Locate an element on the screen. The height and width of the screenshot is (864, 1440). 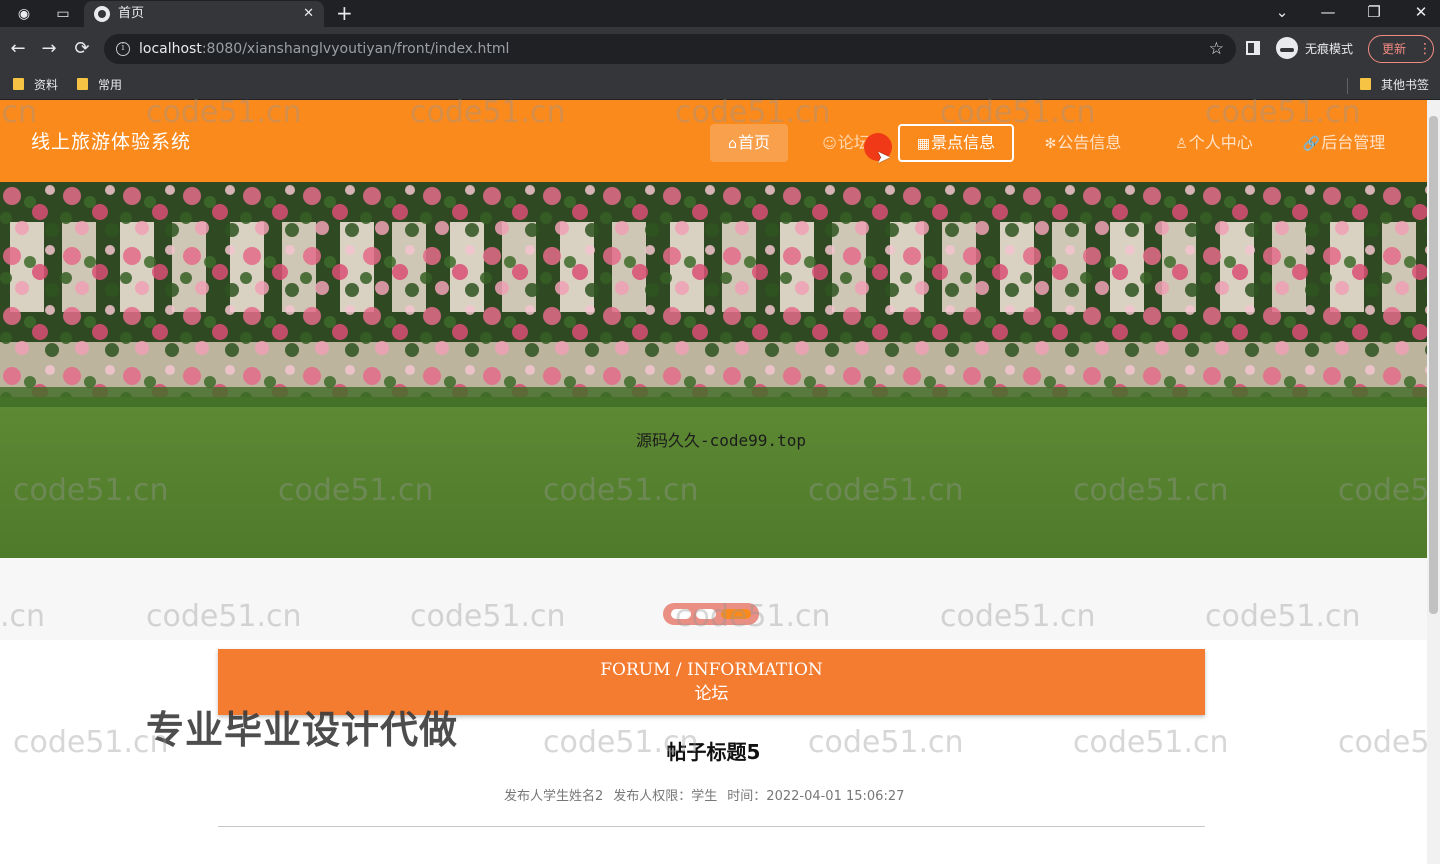
browser-menu-icon: ◉ is located at coordinates (24, 14).